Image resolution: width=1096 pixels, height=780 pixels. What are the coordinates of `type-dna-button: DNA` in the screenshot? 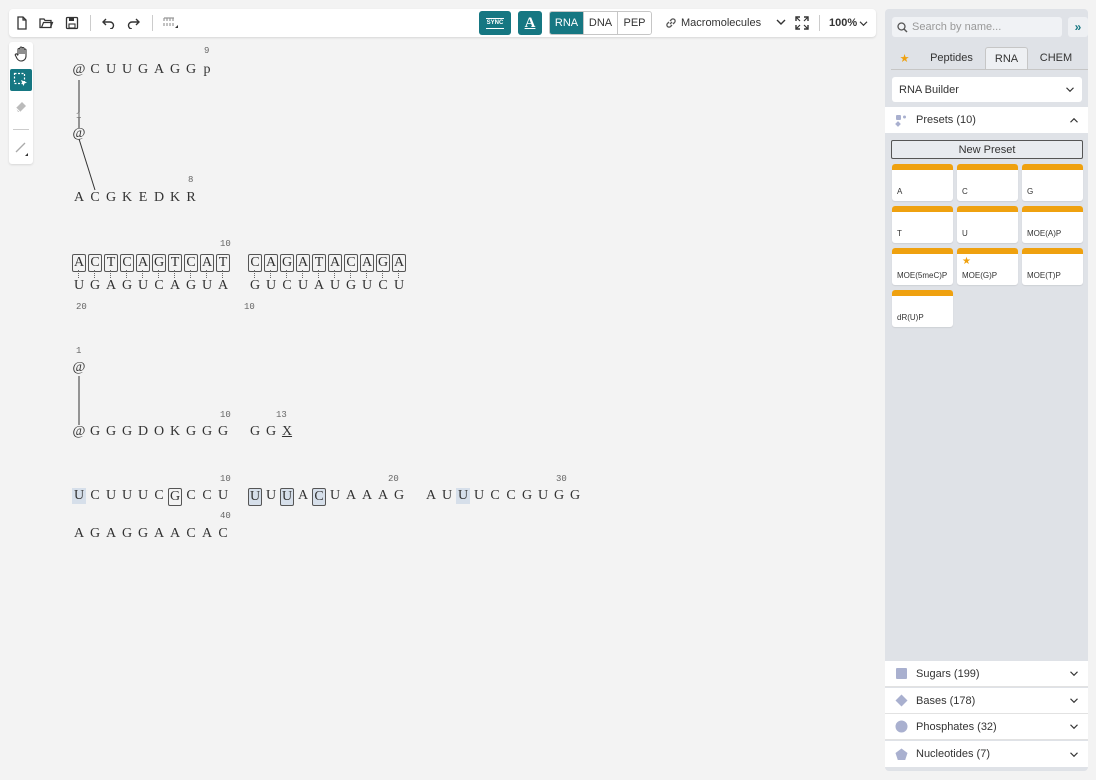 It's located at (600, 23).